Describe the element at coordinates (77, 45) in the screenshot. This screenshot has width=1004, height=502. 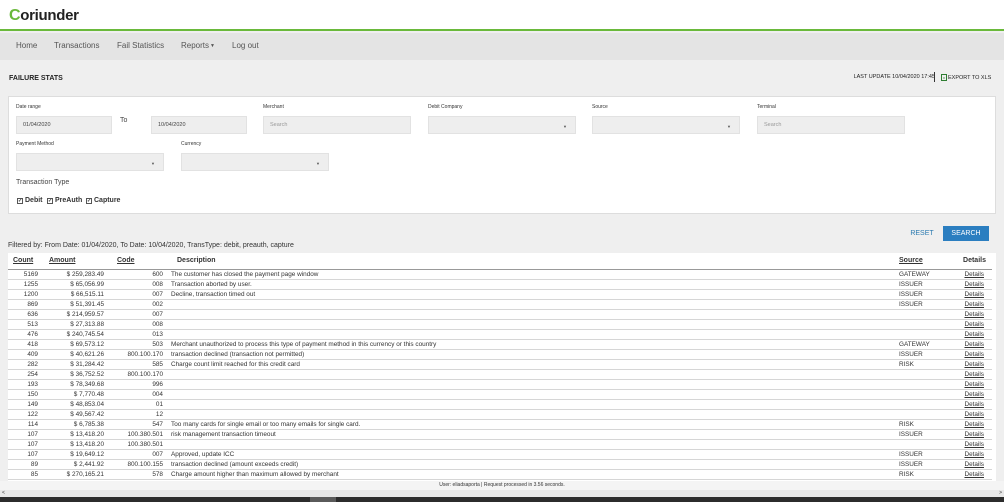
I see `nav-transactions: Transactions` at that location.